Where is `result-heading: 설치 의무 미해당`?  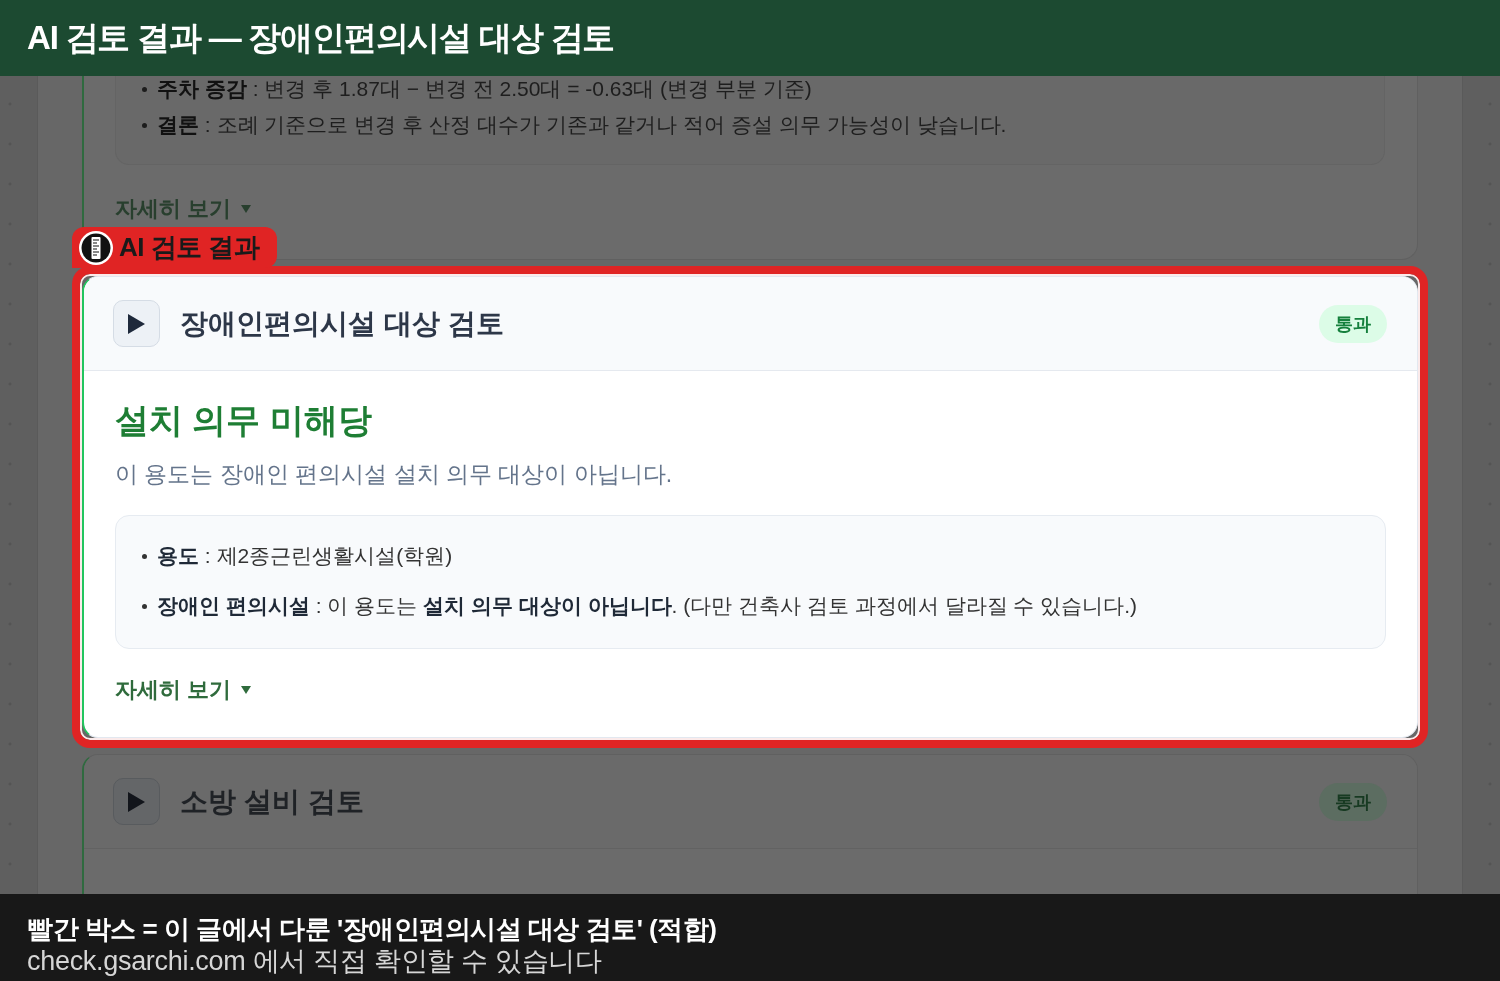
result-heading: 설치 의무 미해당 is located at coordinates (243, 420).